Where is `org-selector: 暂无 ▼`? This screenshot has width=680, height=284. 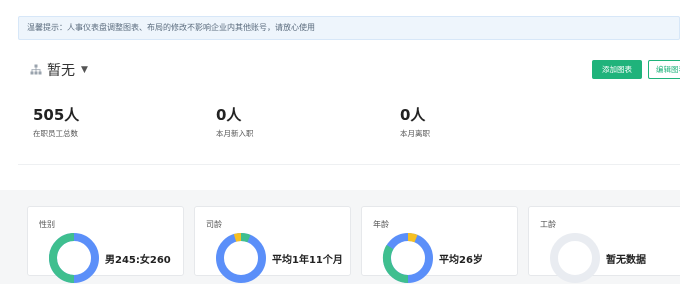 org-selector: 暂无 ▼ is located at coordinates (59, 70).